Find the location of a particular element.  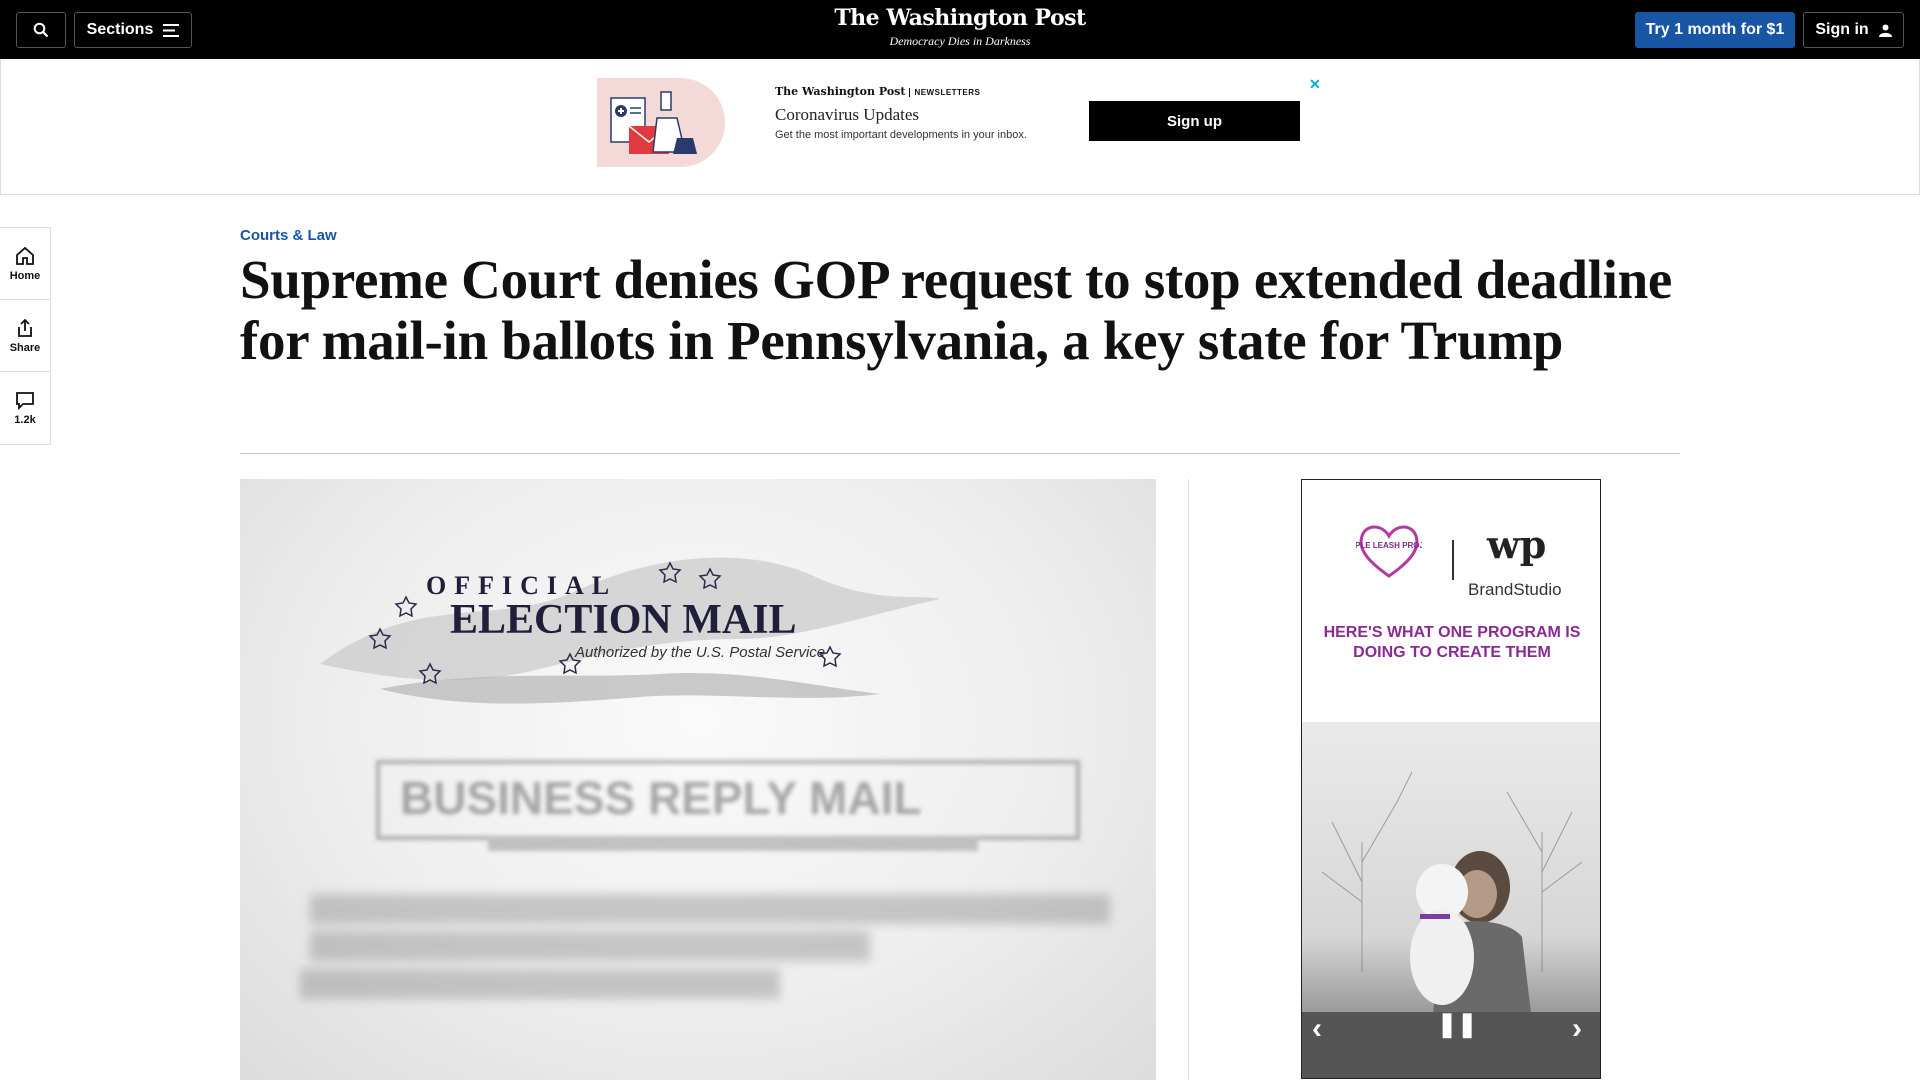

envelope-flask-illustration is located at coordinates (653, 122).